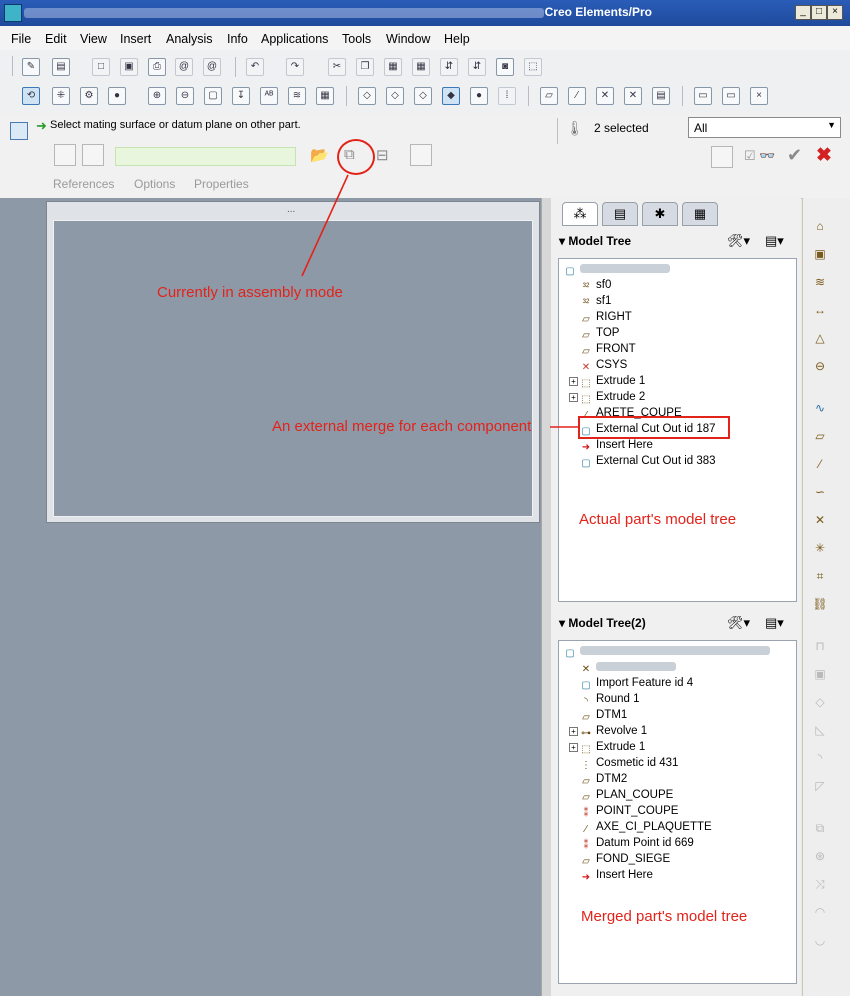  What do you see at coordinates (439, 301) in the screenshot?
I see `annotation-lines` at bounding box center [439, 301].